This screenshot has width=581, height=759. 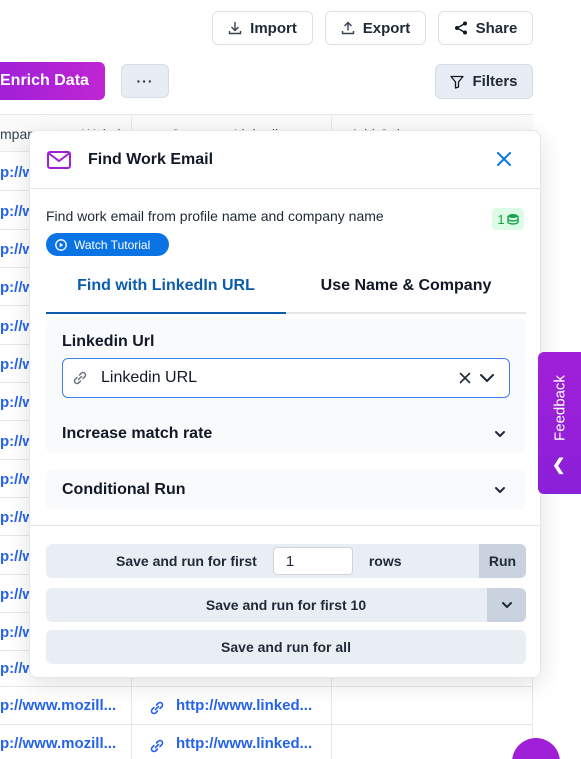 I want to click on run-first-10-label: Save and run for first 10, so click(x=286, y=605).